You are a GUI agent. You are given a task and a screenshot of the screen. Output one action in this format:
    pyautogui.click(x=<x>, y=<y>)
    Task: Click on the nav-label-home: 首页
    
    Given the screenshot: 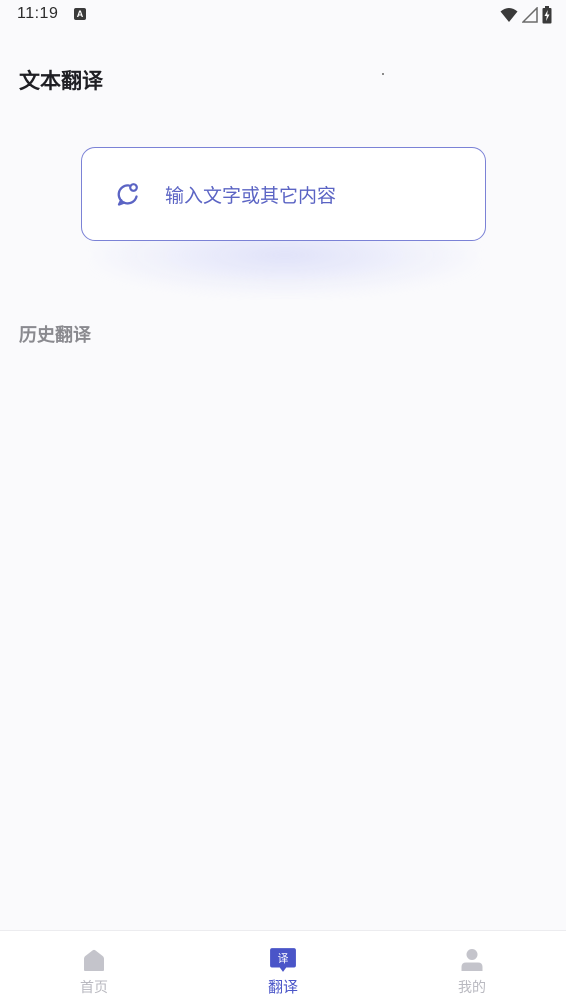 What is the action you would take?
    pyautogui.click(x=94, y=988)
    